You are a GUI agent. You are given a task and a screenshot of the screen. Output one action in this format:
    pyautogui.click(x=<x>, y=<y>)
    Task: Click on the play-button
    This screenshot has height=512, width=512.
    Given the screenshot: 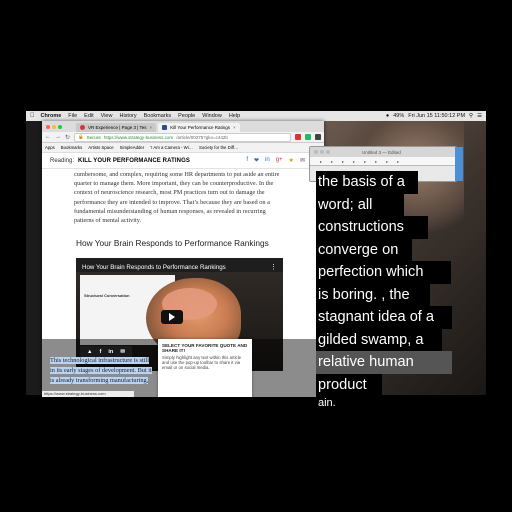 What is the action you would take?
    pyautogui.click(x=172, y=317)
    